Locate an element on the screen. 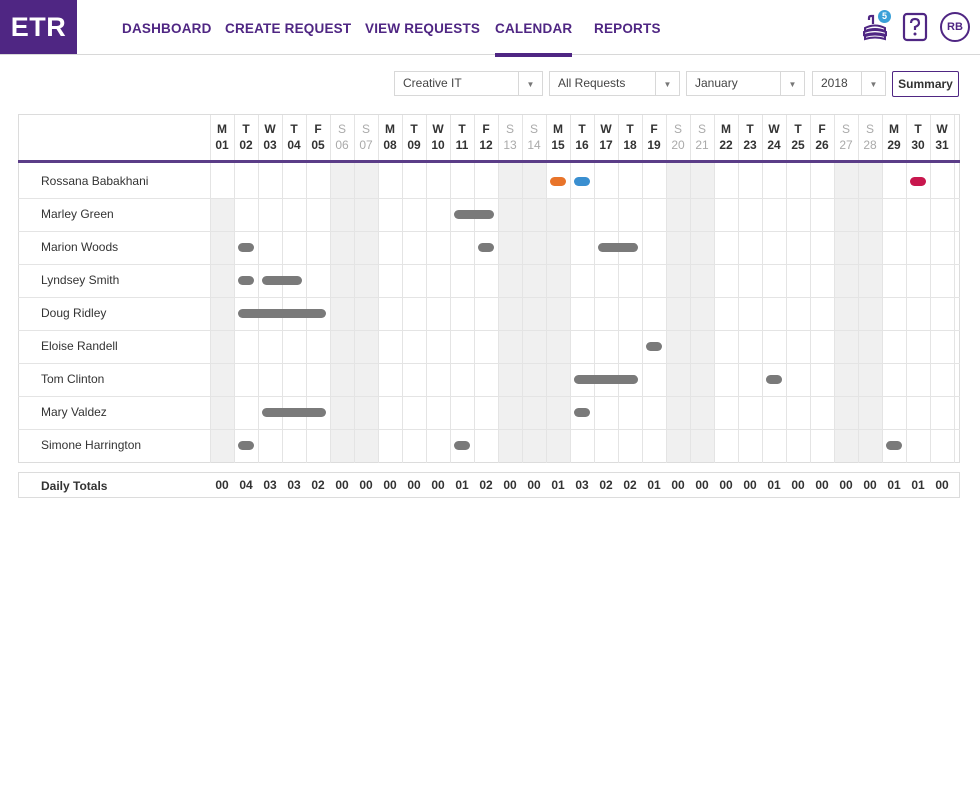  day-header: T 11 is located at coordinates (462, 137).